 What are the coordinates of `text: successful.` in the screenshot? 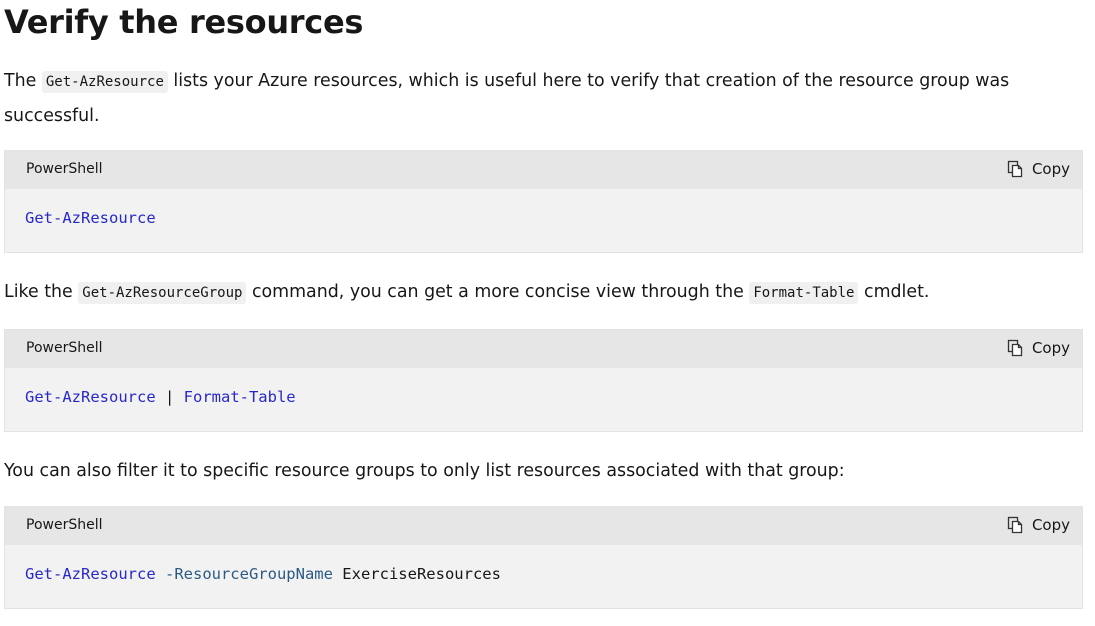 It's located at (52, 116).